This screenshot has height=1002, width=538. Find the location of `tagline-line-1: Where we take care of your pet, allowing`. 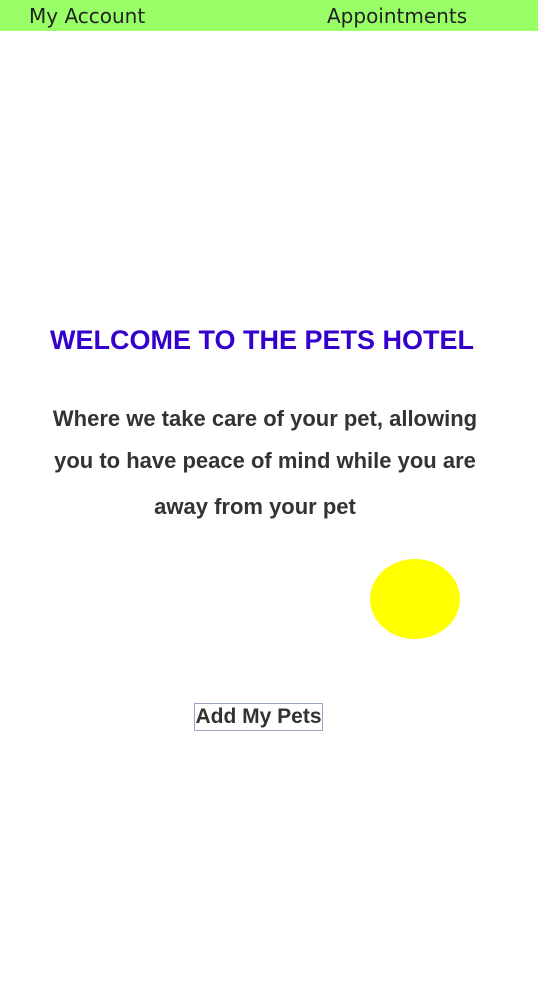

tagline-line-1: Where we take care of your pet, allowing is located at coordinates (265, 418).